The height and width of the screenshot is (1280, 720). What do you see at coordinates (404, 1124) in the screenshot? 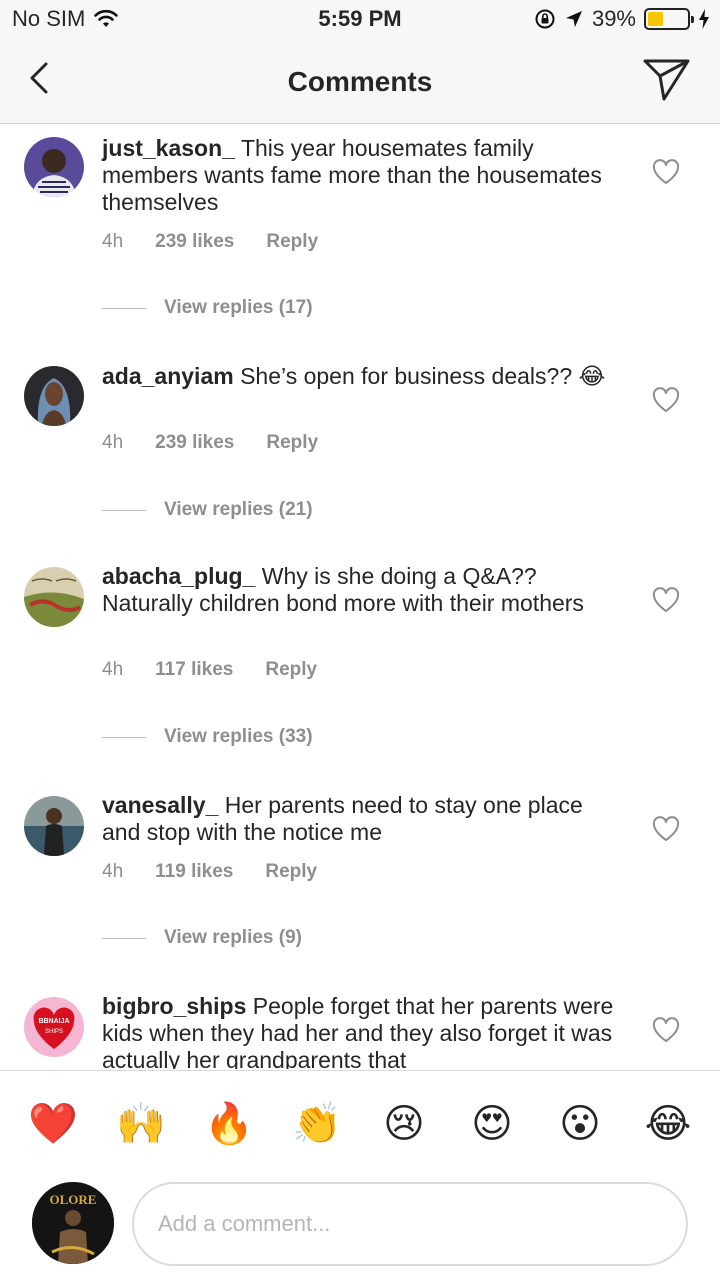
I see `emoji-crying-button: 😢` at bounding box center [404, 1124].